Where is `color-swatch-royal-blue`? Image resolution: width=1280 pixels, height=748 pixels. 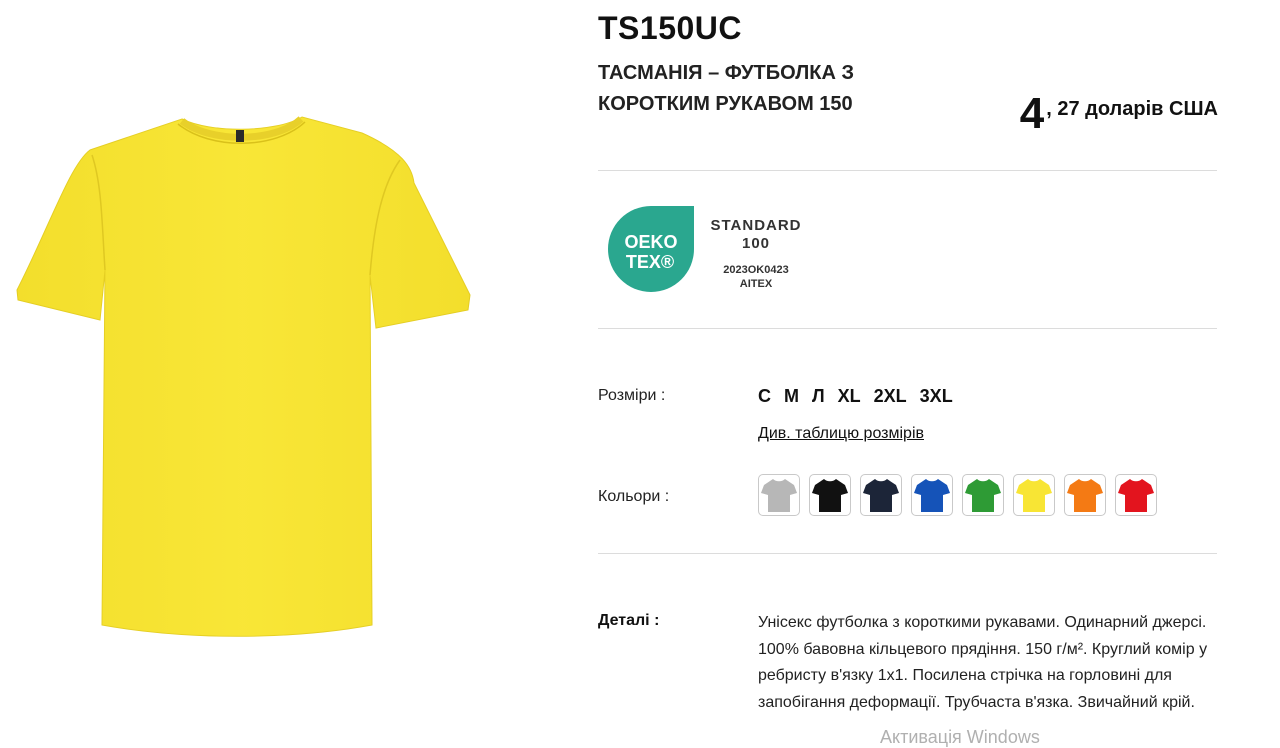
color-swatch-royal-blue is located at coordinates (932, 495).